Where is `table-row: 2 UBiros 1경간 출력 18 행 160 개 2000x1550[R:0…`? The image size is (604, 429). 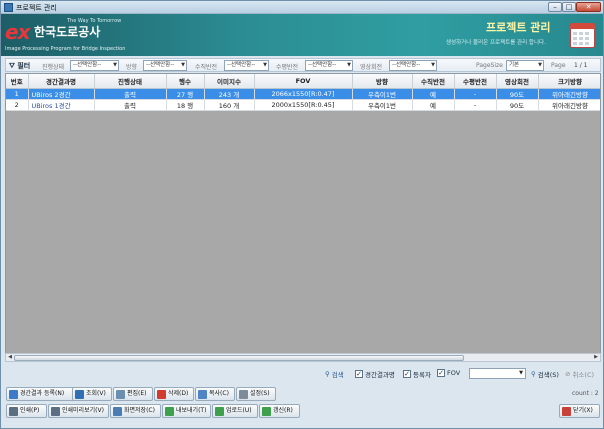
table-row: 2 UBiros 1경간 출력 18 행 160 개 2000x1550[R:0… is located at coordinates (303, 105).